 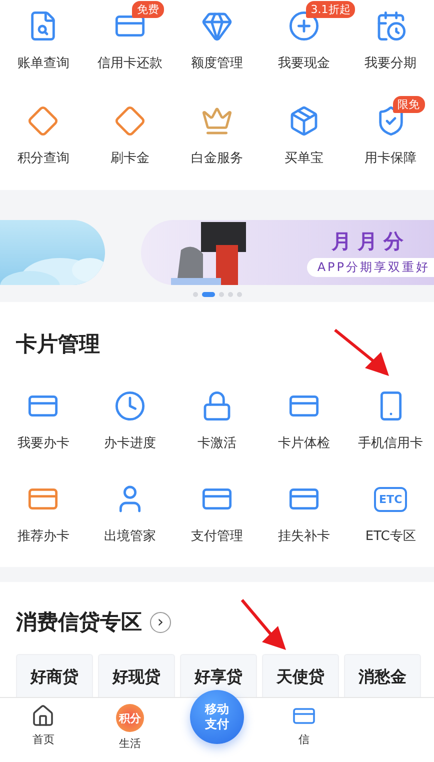 I want to click on etc-icon: ETC, so click(x=391, y=499).